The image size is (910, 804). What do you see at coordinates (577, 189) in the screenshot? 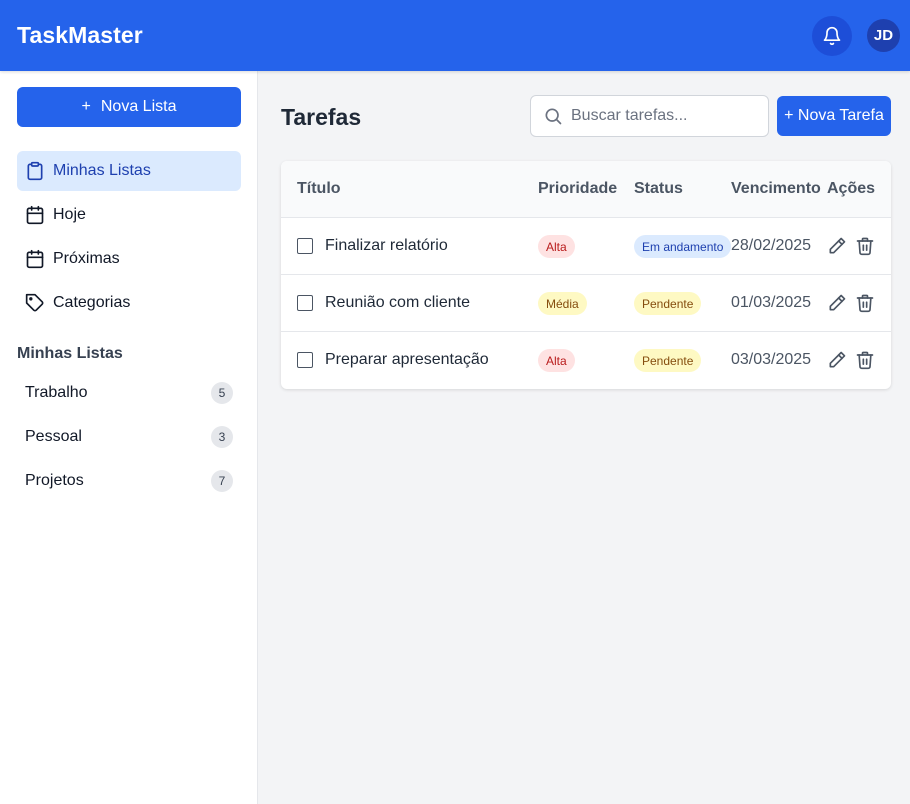
I see `column-header-priority: Prioridade` at bounding box center [577, 189].